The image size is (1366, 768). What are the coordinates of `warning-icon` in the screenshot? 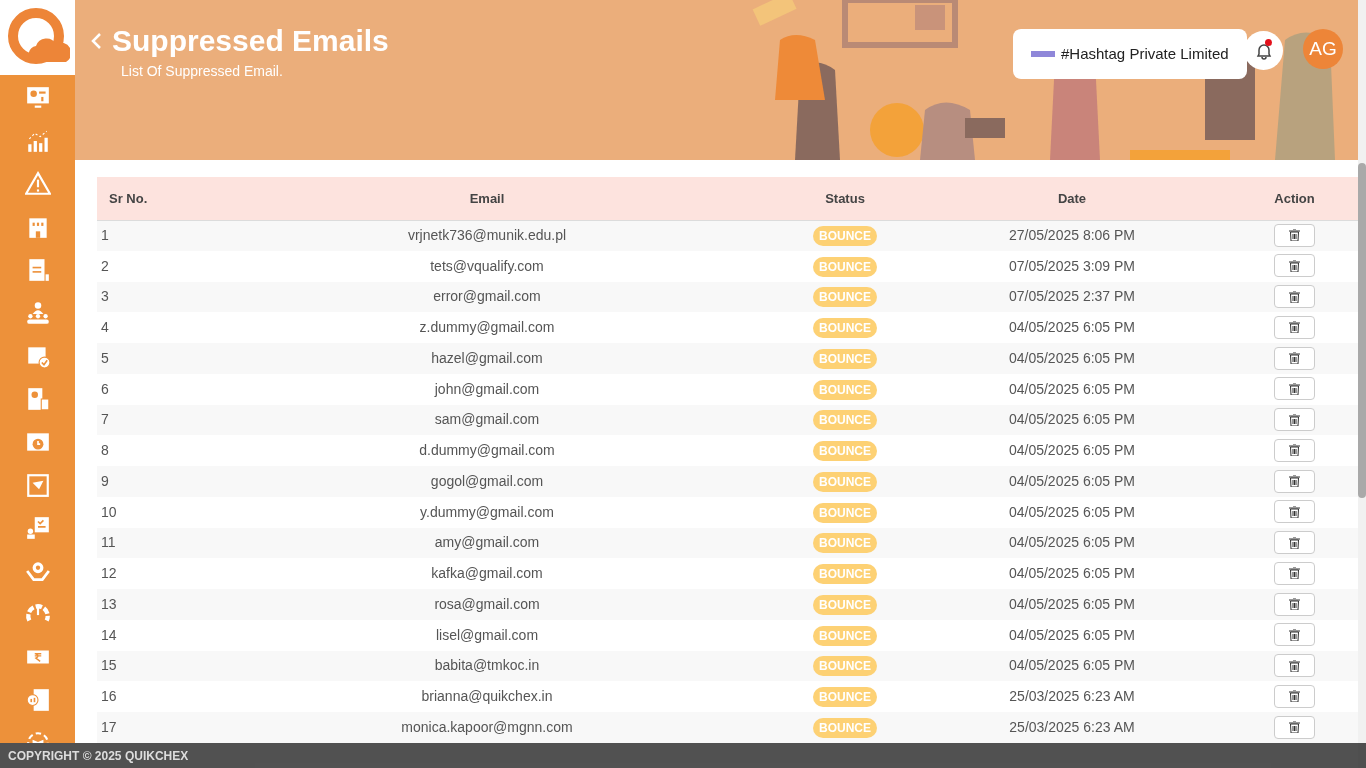 It's located at (37, 184).